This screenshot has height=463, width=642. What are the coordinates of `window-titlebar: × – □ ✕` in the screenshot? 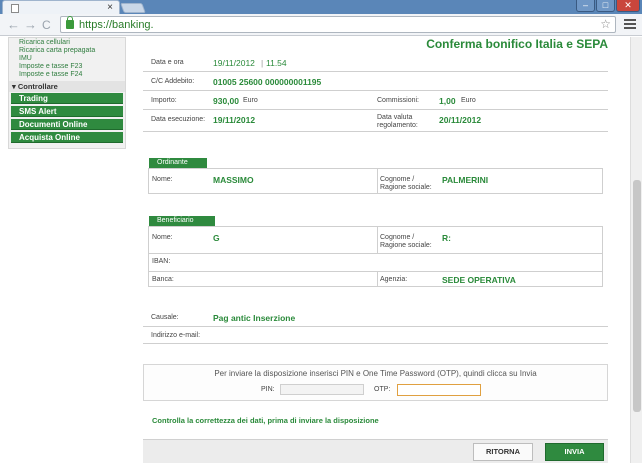 It's located at (321, 7).